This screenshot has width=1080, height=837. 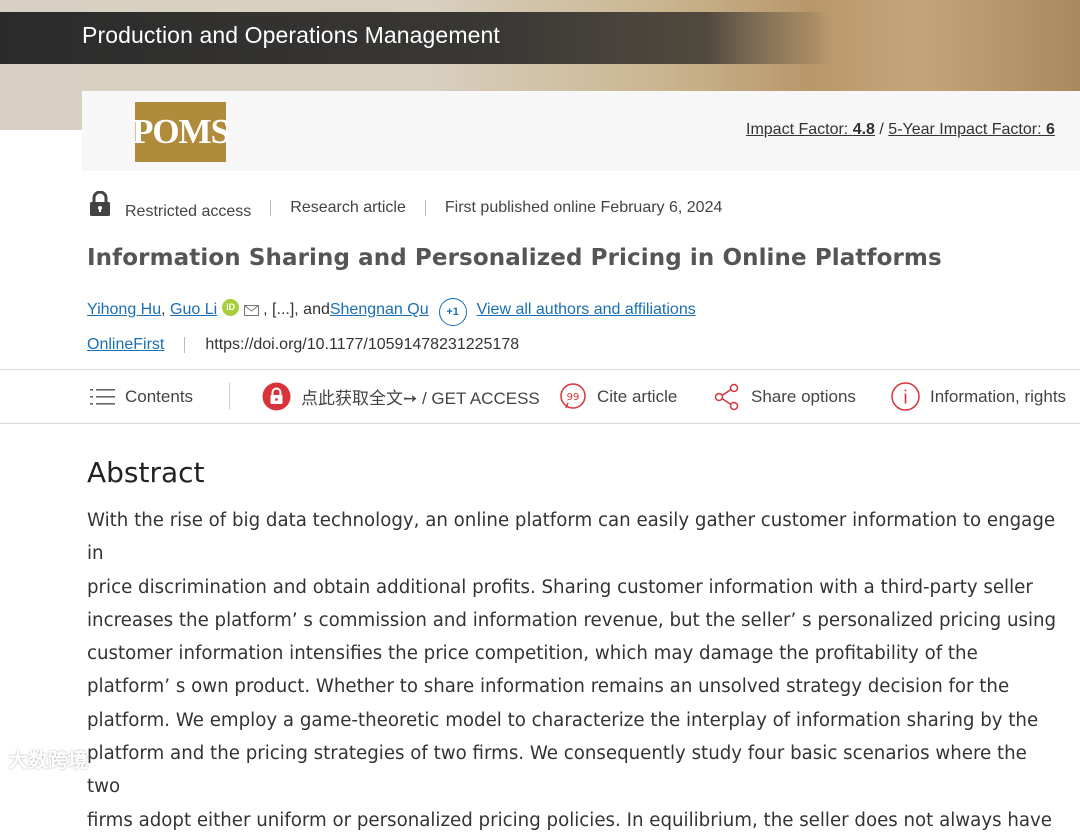 I want to click on author-ellipsis: , [...], and, so click(x=296, y=309).